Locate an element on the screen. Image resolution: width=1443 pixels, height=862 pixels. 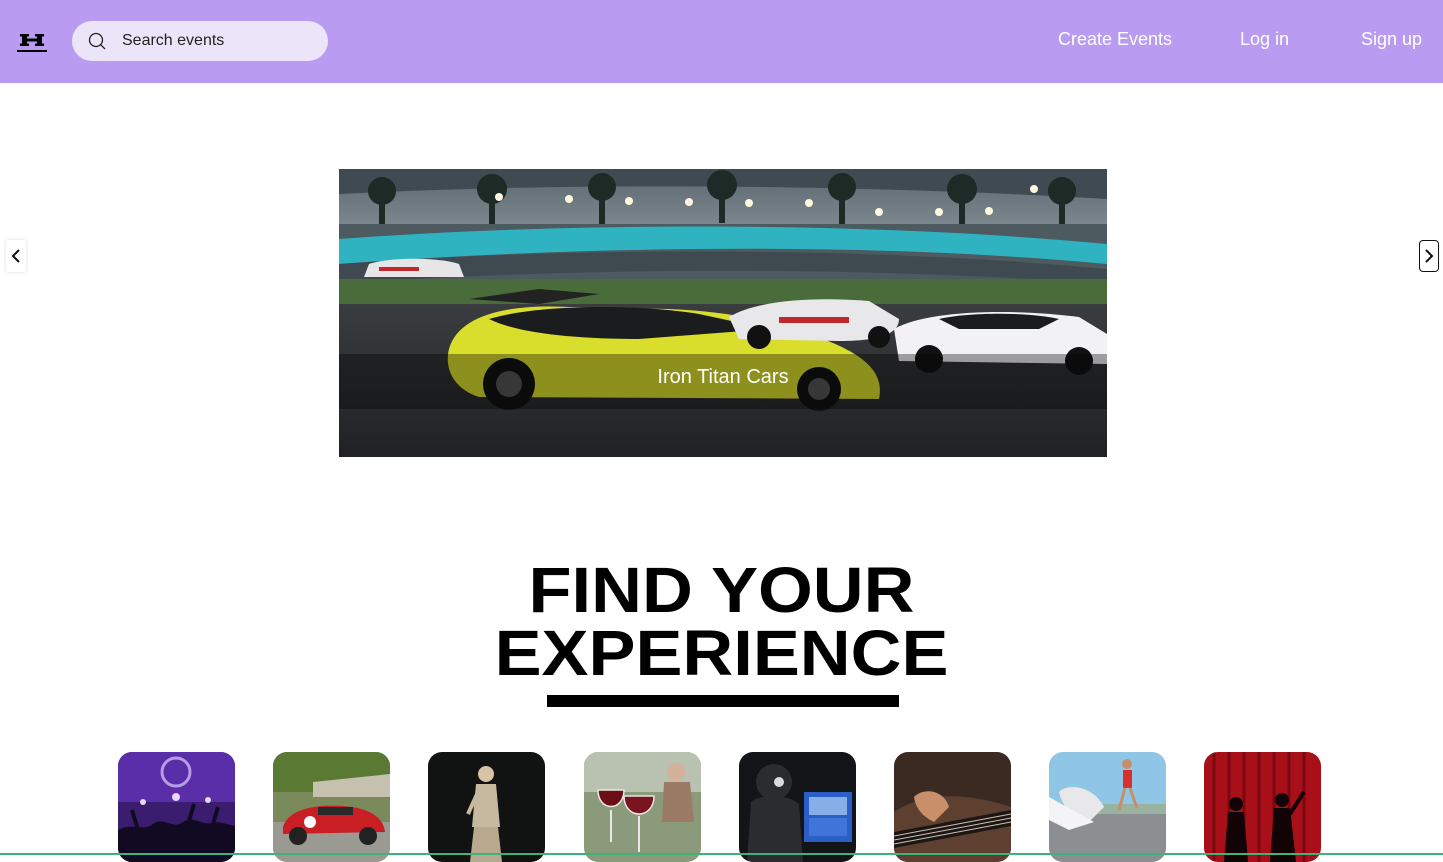
category-card-wine is located at coordinates (642, 807).